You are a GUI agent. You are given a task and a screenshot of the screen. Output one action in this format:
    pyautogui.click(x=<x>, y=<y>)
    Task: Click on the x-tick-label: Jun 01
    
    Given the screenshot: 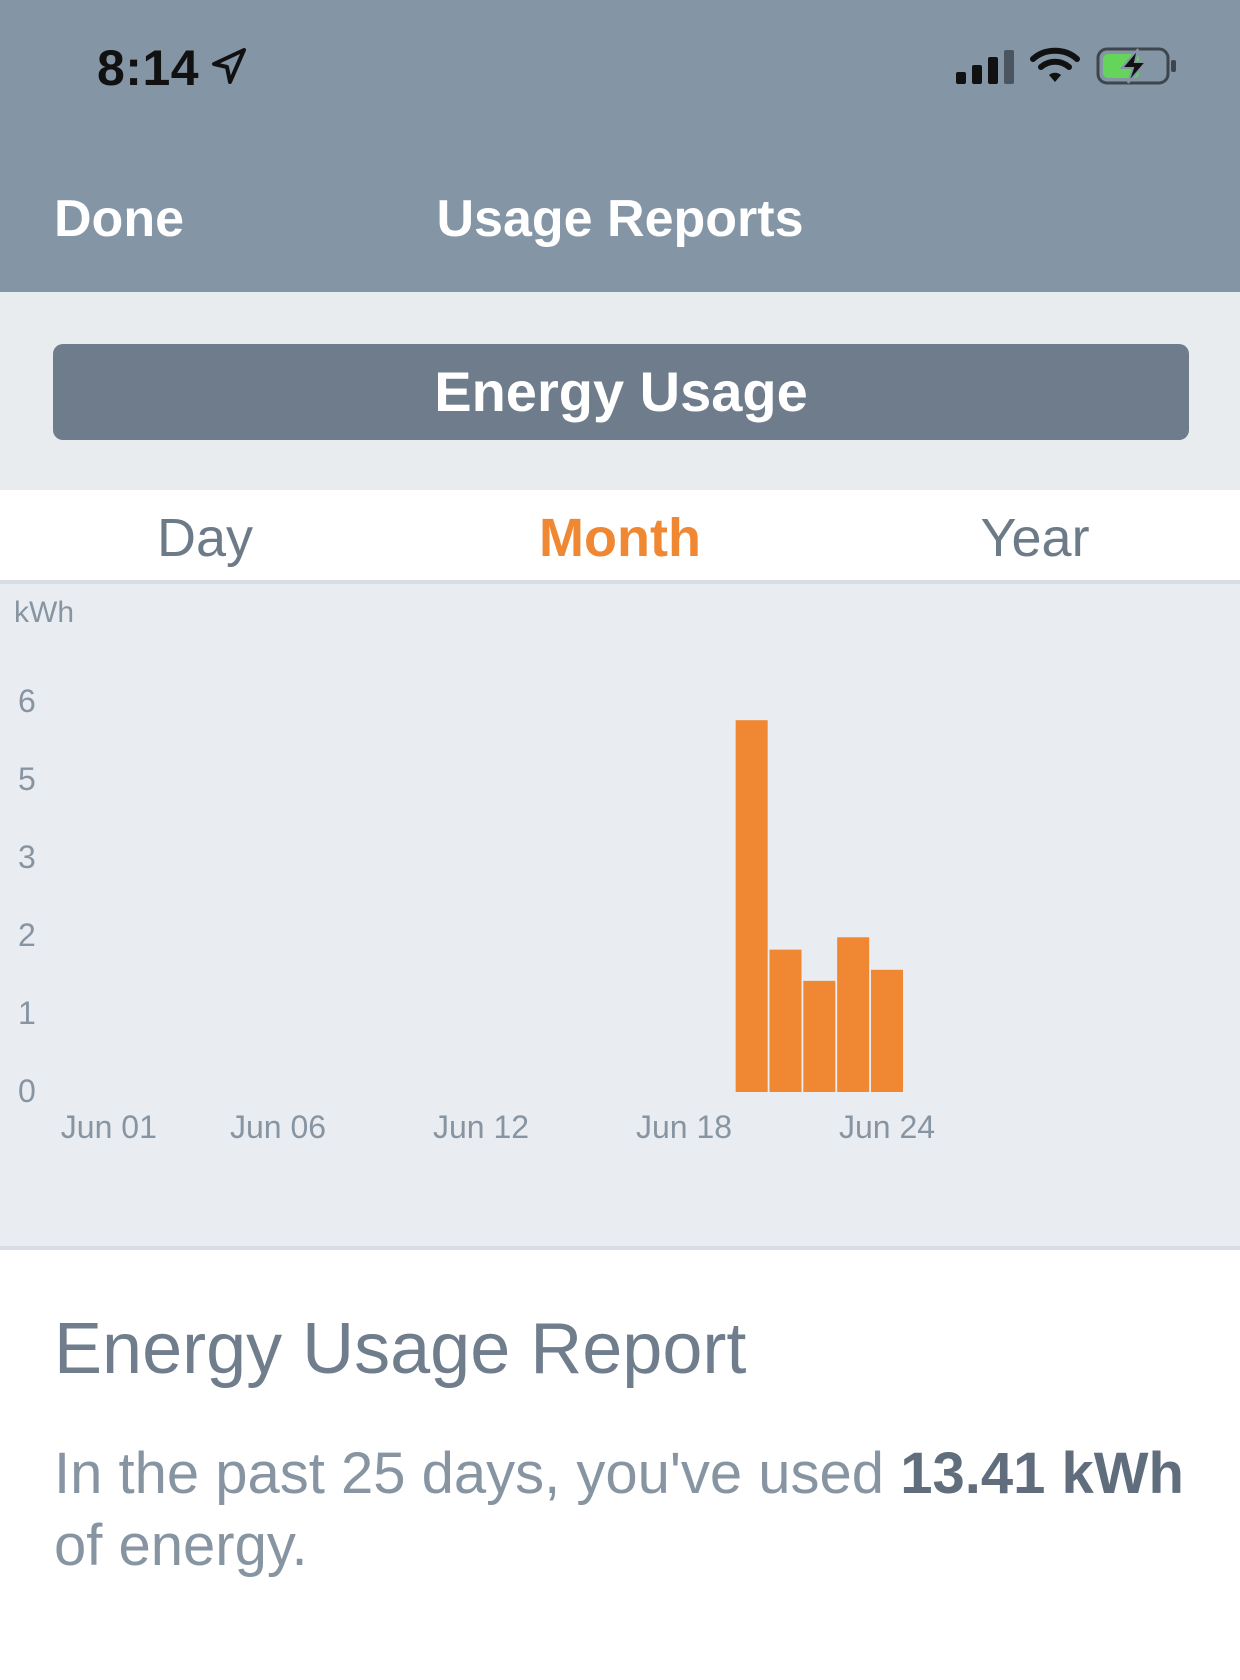 What is the action you would take?
    pyautogui.click(x=109, y=1127)
    